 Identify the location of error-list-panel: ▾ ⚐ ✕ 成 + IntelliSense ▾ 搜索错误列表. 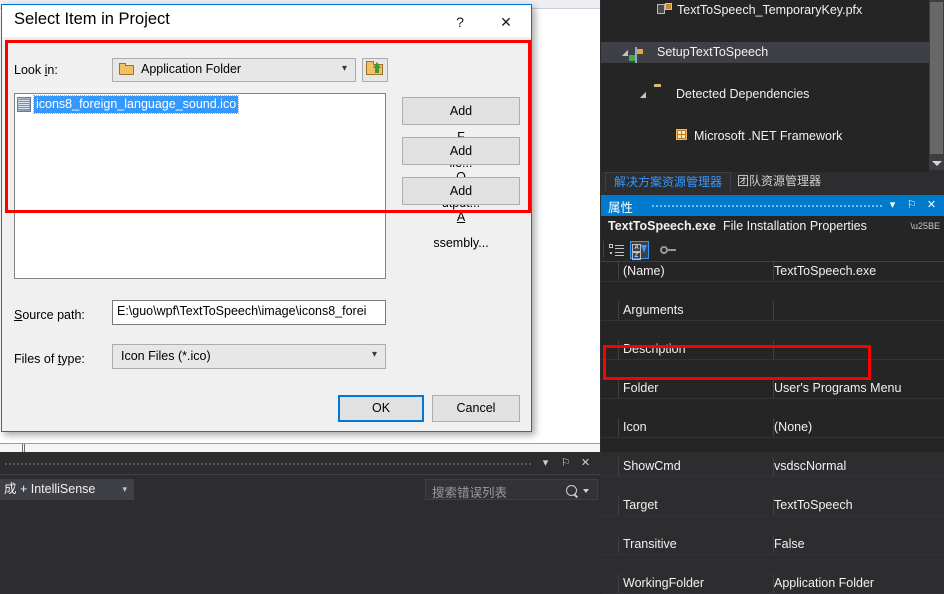
(300, 477).